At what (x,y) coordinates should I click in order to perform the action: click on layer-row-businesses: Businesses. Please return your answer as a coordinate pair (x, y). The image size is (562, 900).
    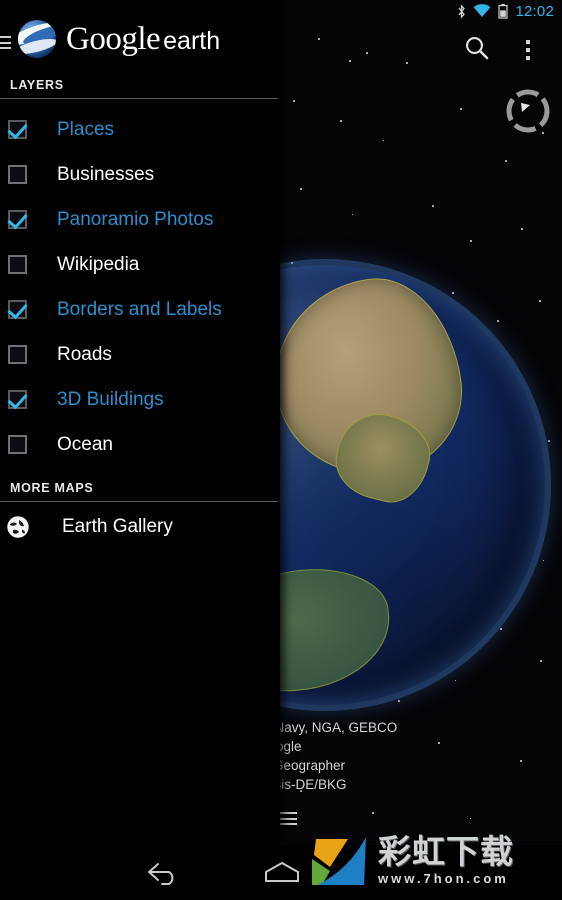
    Looking at the image, I should click on (140, 174).